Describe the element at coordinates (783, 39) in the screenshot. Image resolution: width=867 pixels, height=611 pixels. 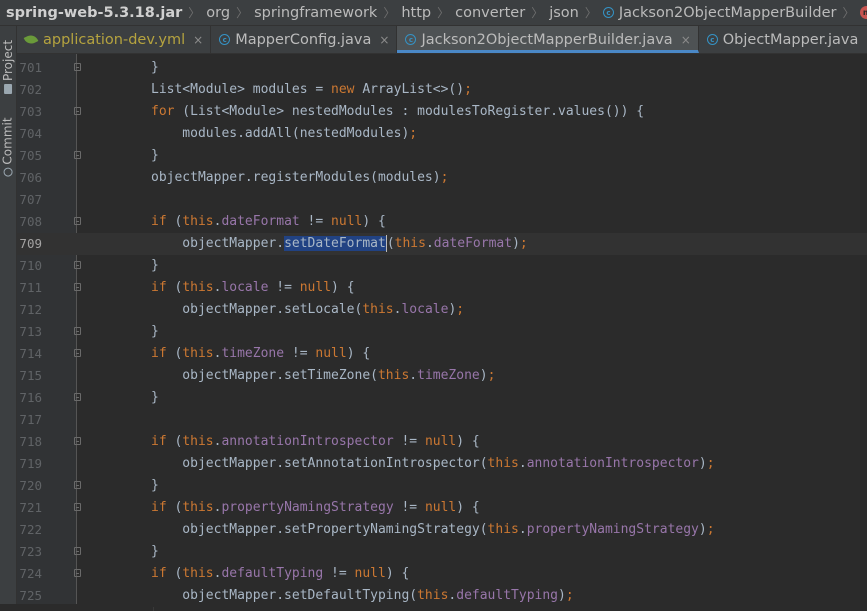
I see `editor-tab: cObjectMapper.java×` at that location.